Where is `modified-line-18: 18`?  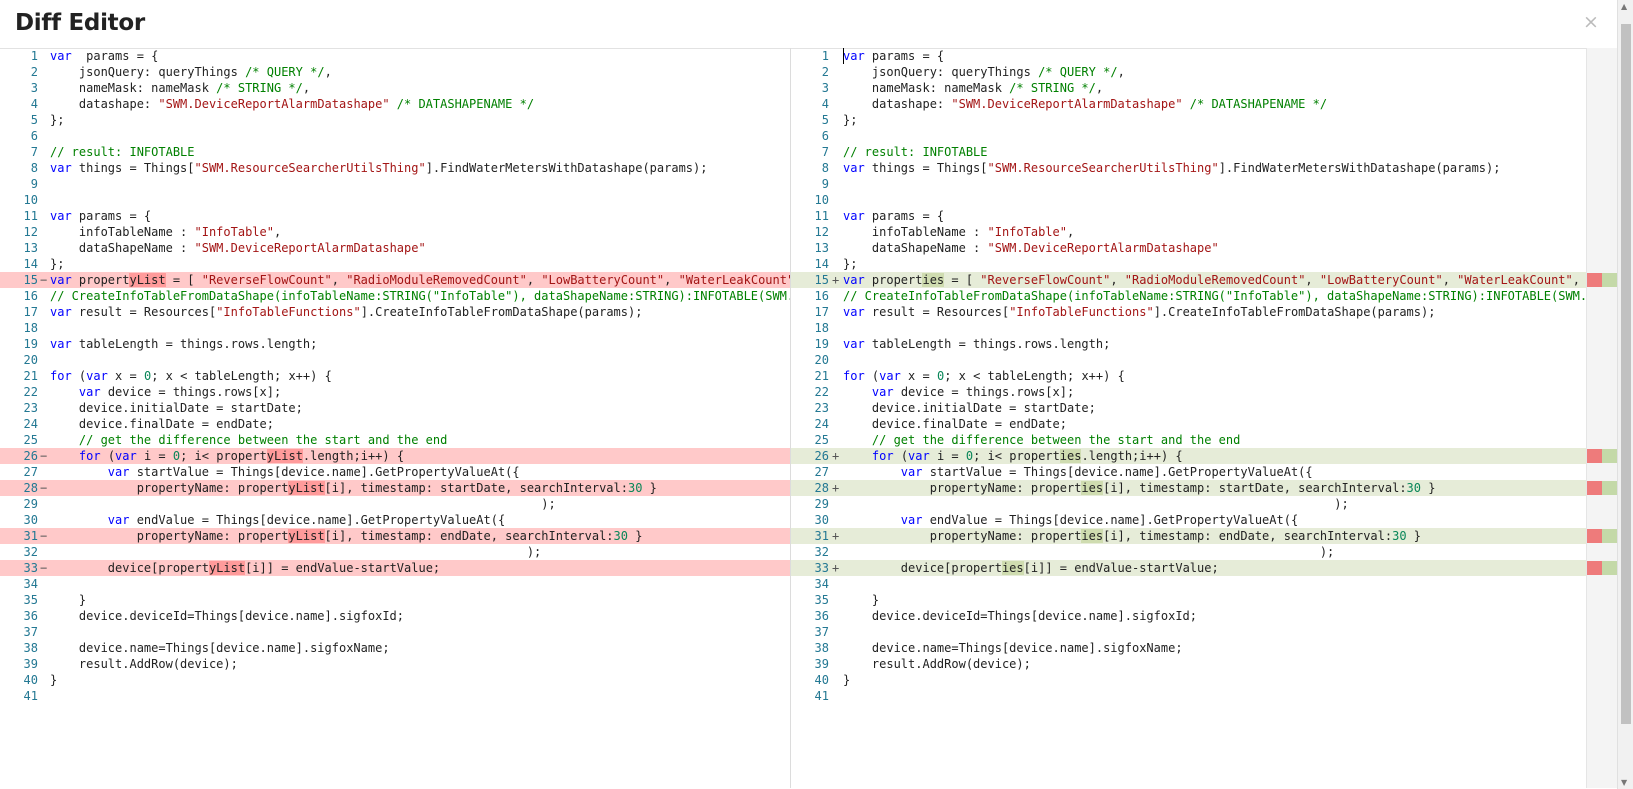
modified-line-18: 18 is located at coordinates (1188, 328).